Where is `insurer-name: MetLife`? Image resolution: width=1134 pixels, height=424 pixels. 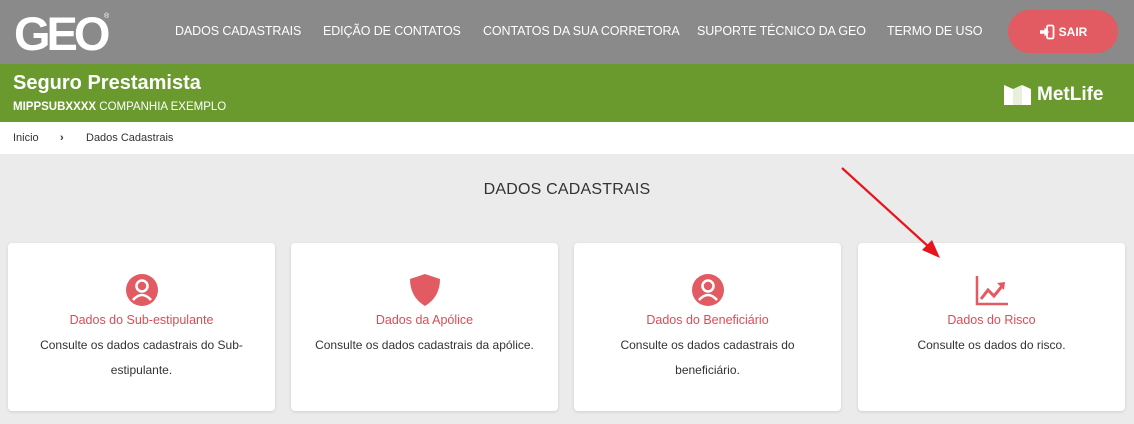 insurer-name: MetLife is located at coordinates (1070, 94).